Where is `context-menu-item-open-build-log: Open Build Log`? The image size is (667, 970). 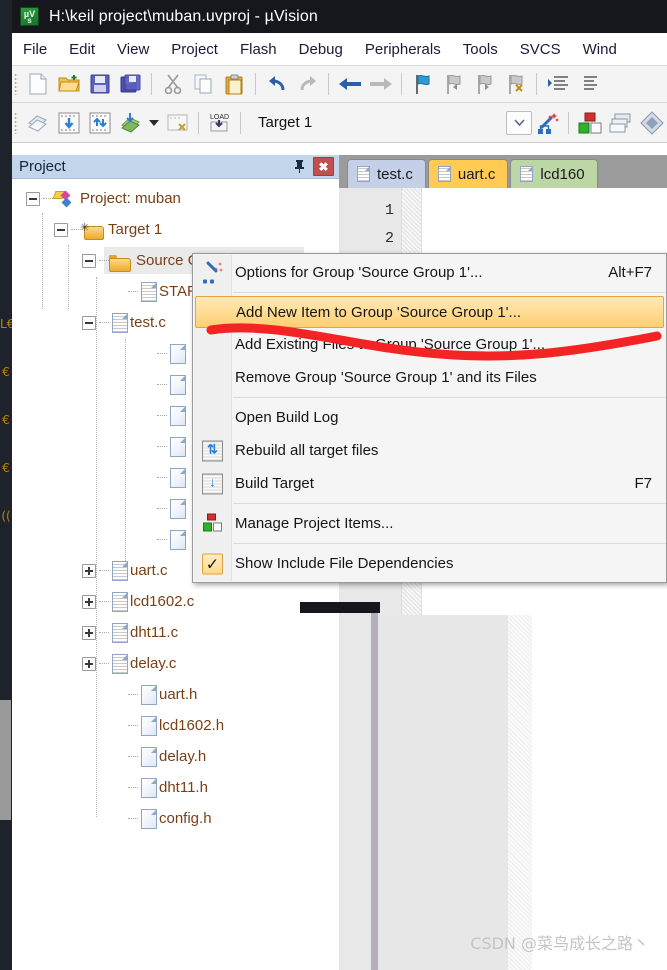
context-menu-item-open-build-log: Open Build Log is located at coordinates (429, 417).